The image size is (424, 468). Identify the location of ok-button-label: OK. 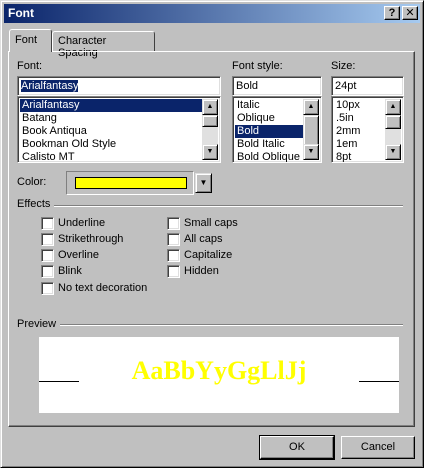
(297, 447).